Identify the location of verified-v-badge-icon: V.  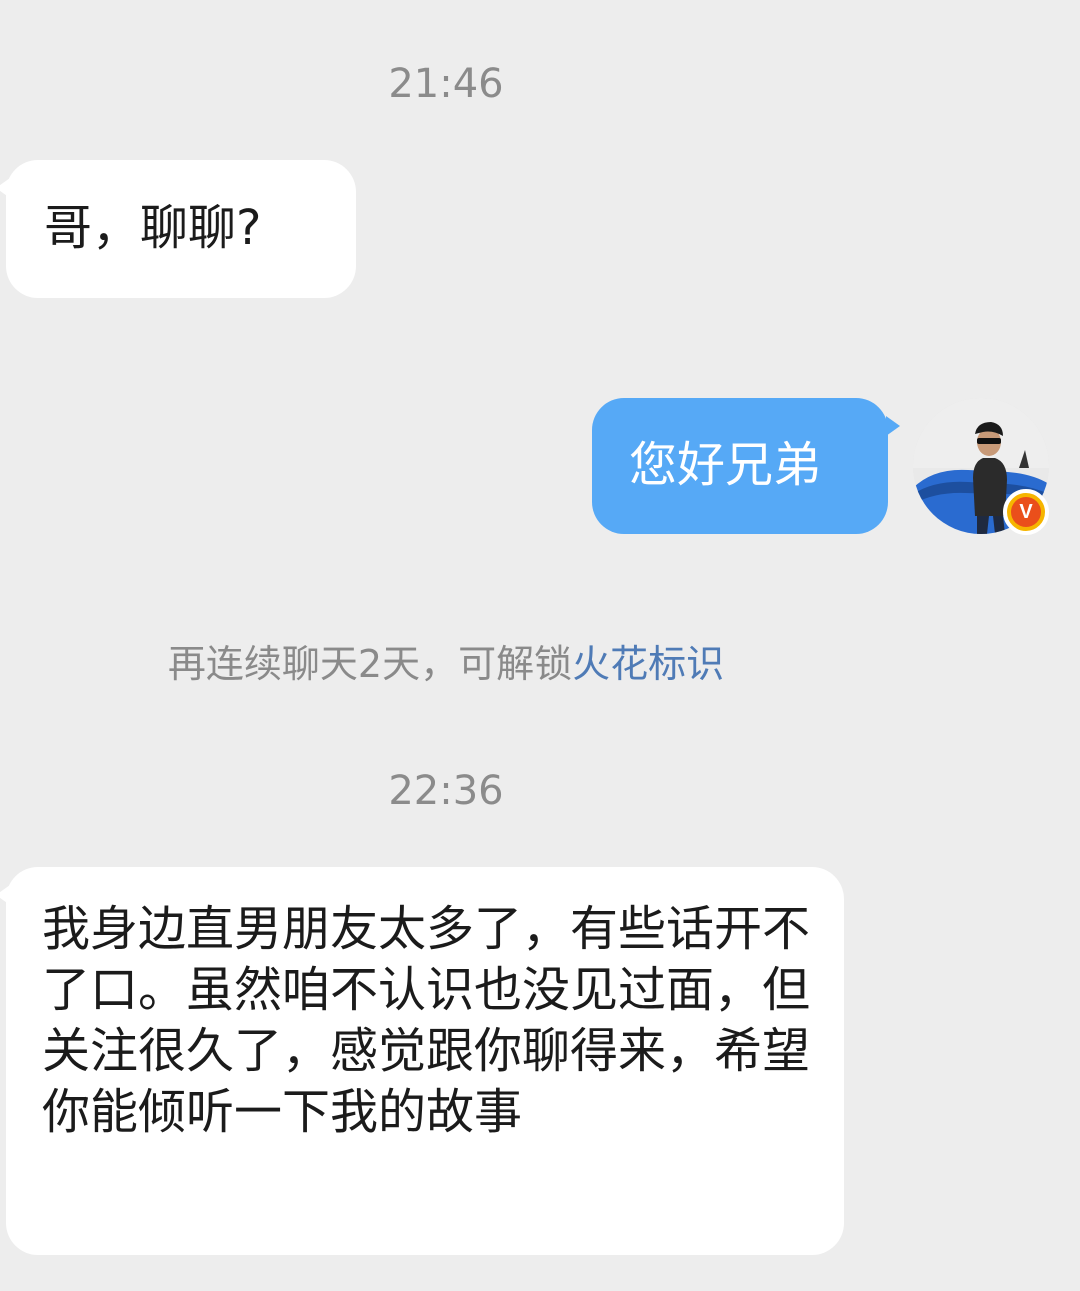
(1026, 512).